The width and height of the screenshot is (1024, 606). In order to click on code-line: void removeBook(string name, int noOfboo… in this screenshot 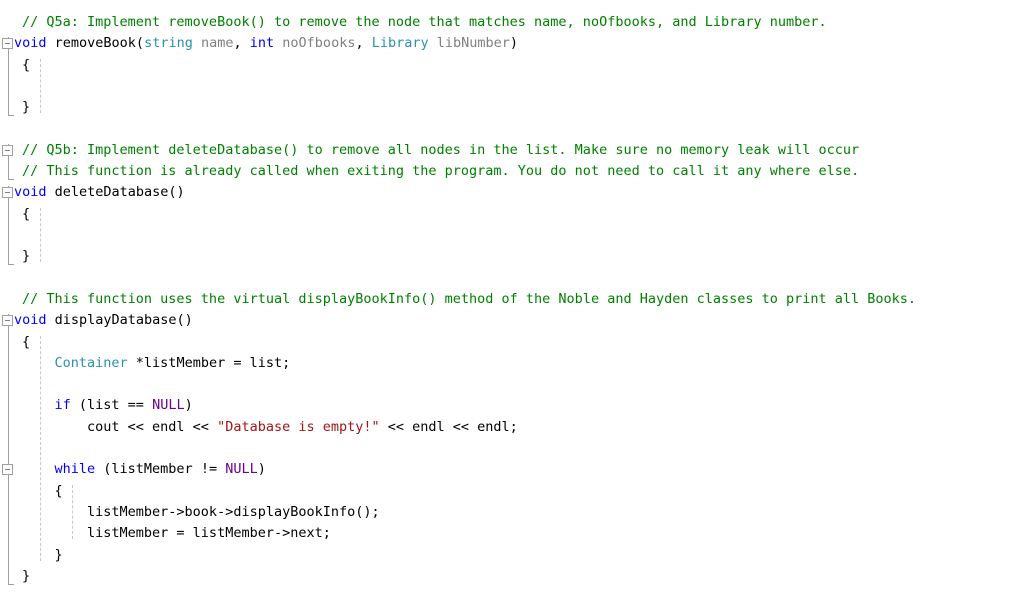, I will do `click(266, 43)`.